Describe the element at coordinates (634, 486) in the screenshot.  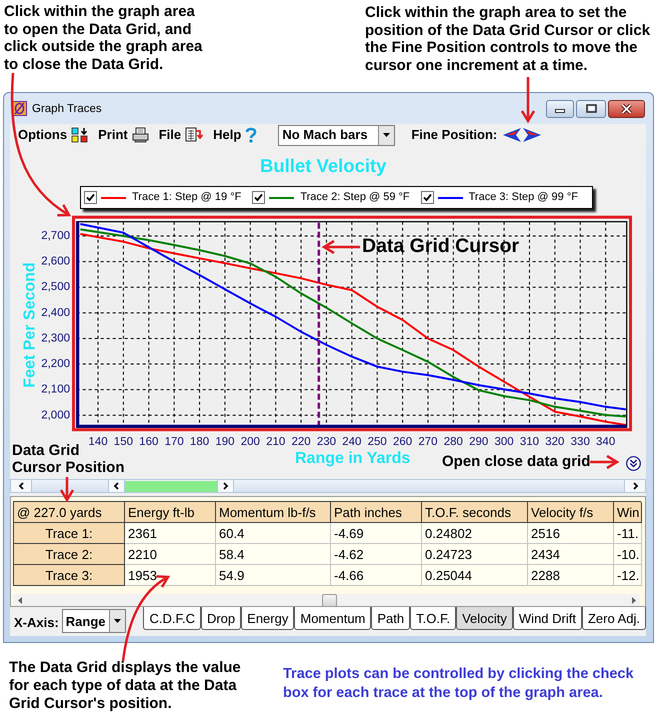
I see `scroll-right-button` at that location.